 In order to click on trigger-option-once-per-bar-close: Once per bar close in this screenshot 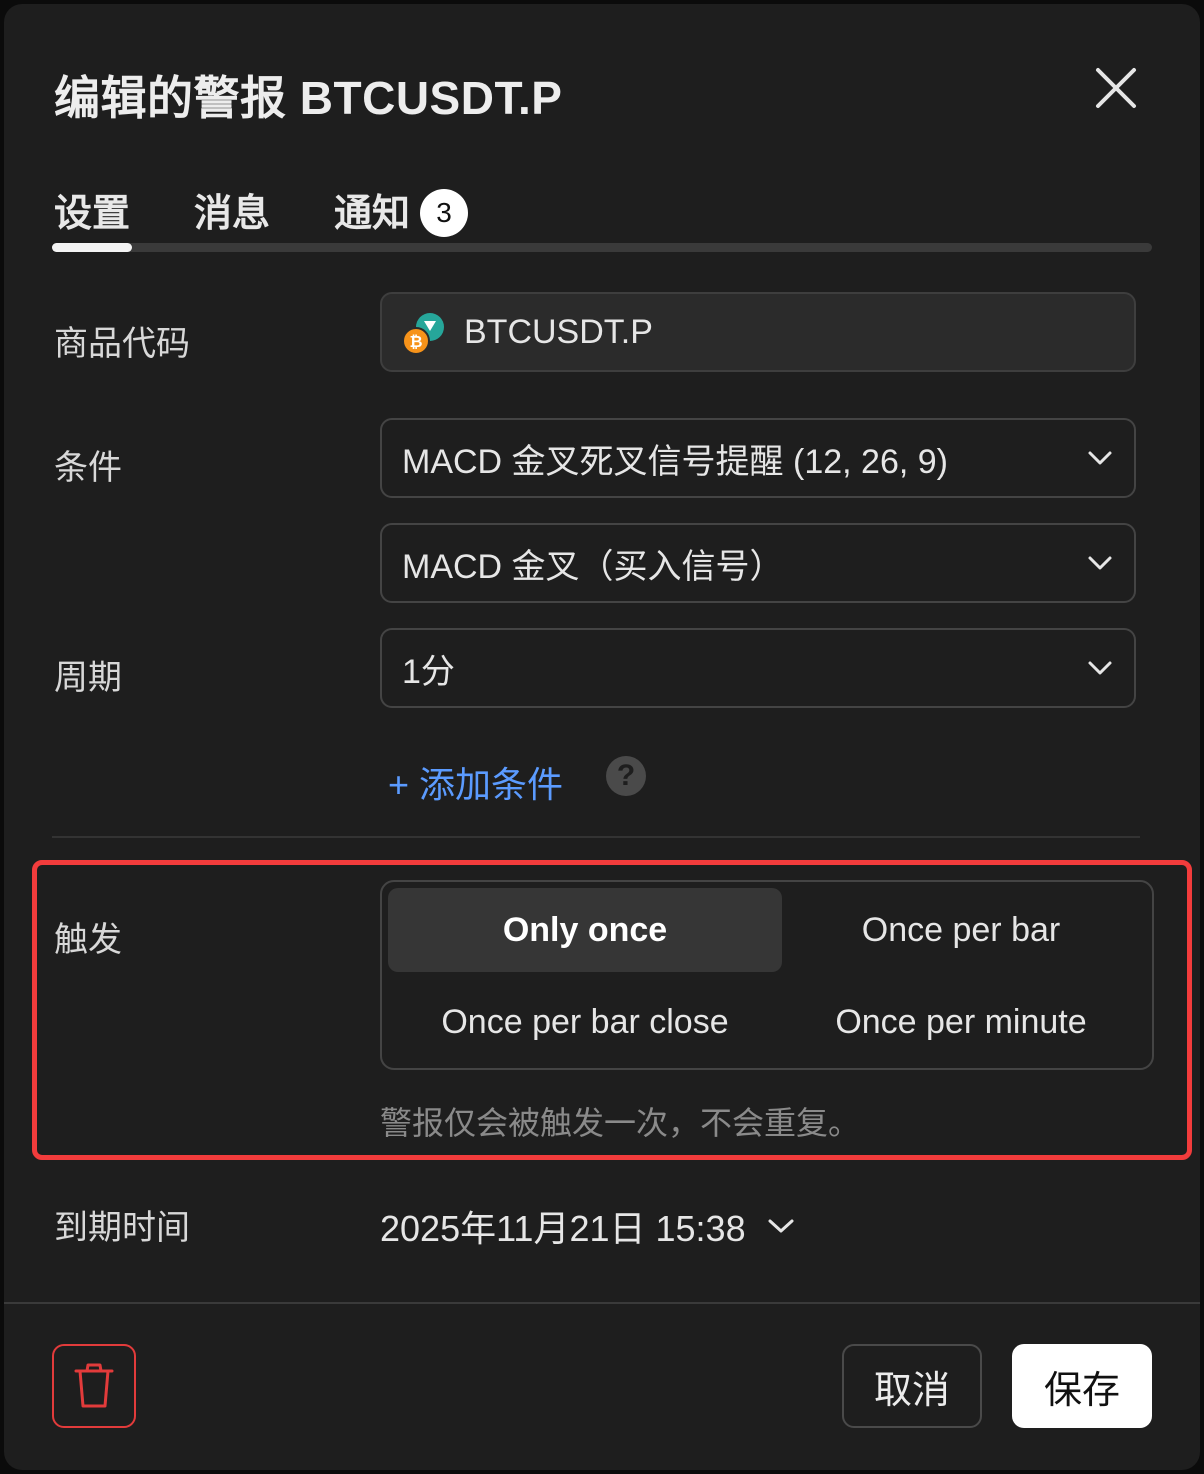, I will do `click(585, 1022)`.